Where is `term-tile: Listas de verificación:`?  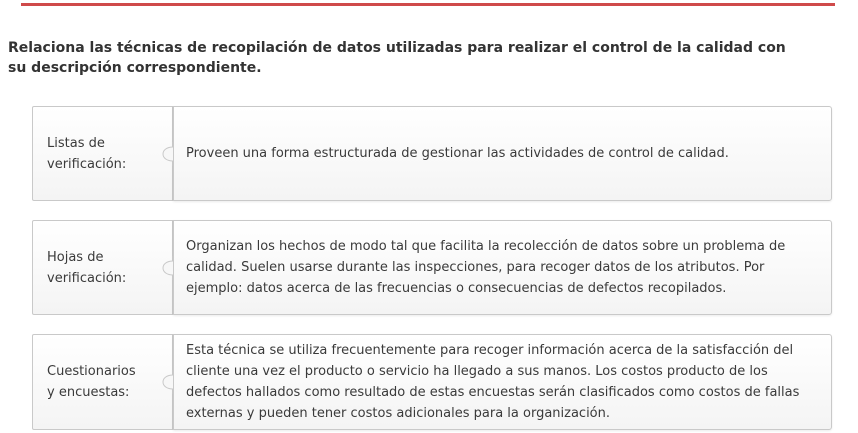 term-tile: Listas de verificación: is located at coordinates (102, 153).